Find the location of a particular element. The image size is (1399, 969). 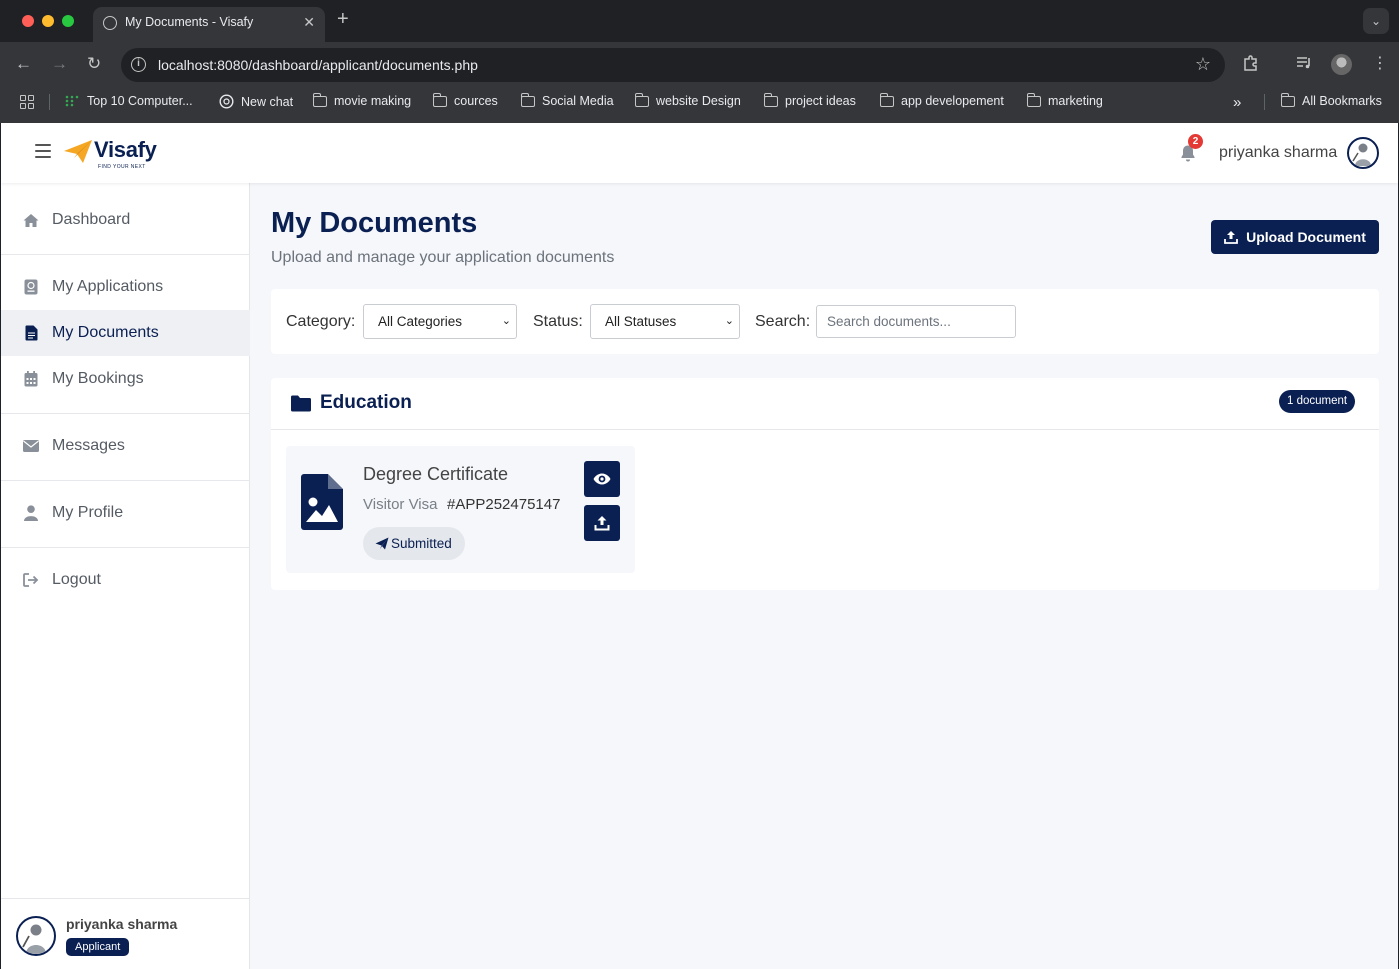

category-filter-label: Category: is located at coordinates (321, 321).